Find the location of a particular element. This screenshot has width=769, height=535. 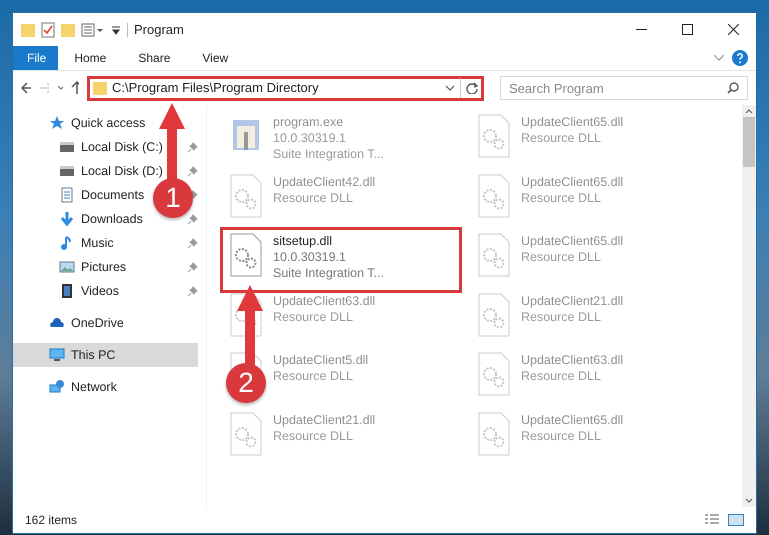

large-icons-view-icon is located at coordinates (736, 520).